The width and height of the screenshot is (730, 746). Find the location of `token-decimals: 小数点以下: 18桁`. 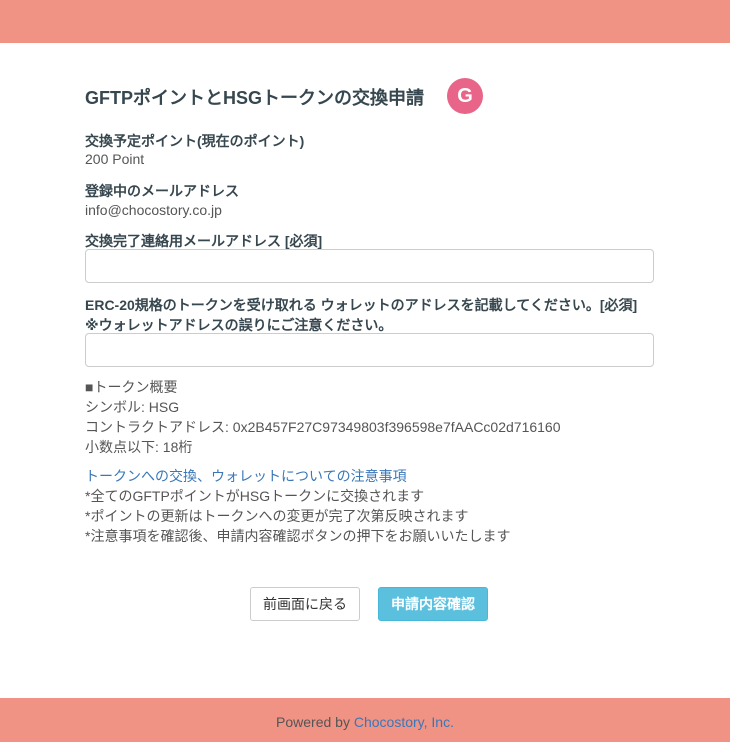

token-decimals: 小数点以下: 18桁 is located at coordinates (139, 447).